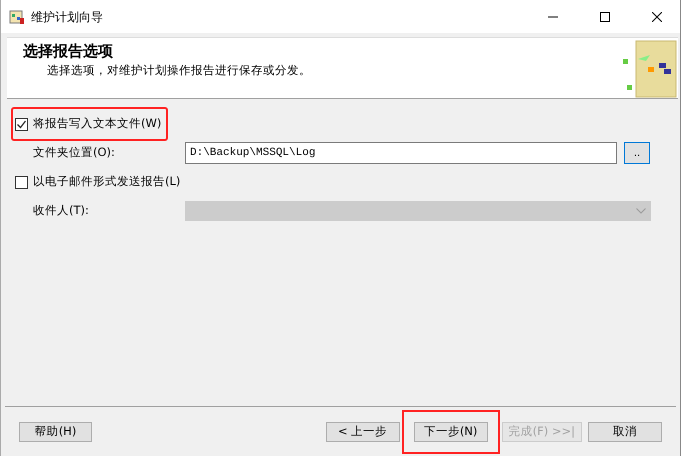  What do you see at coordinates (97, 123) in the screenshot?
I see `checkbox-label: 将报告写入文本文件(W)` at bounding box center [97, 123].